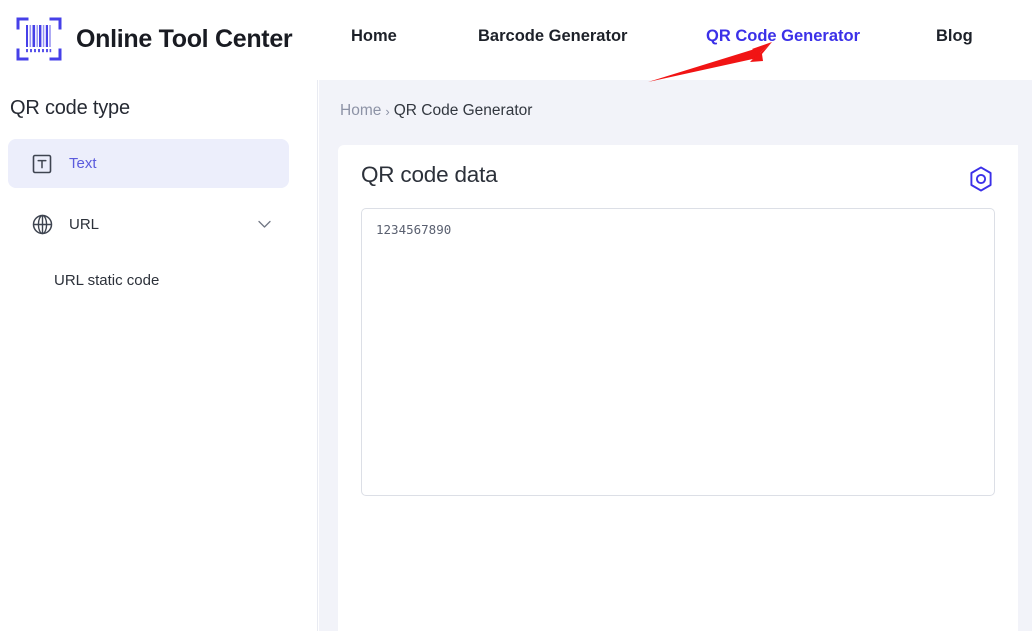 The height and width of the screenshot is (631, 1032). What do you see at coordinates (106, 280) in the screenshot?
I see `sidebar-subitem-url-static-code: URL static code` at bounding box center [106, 280].